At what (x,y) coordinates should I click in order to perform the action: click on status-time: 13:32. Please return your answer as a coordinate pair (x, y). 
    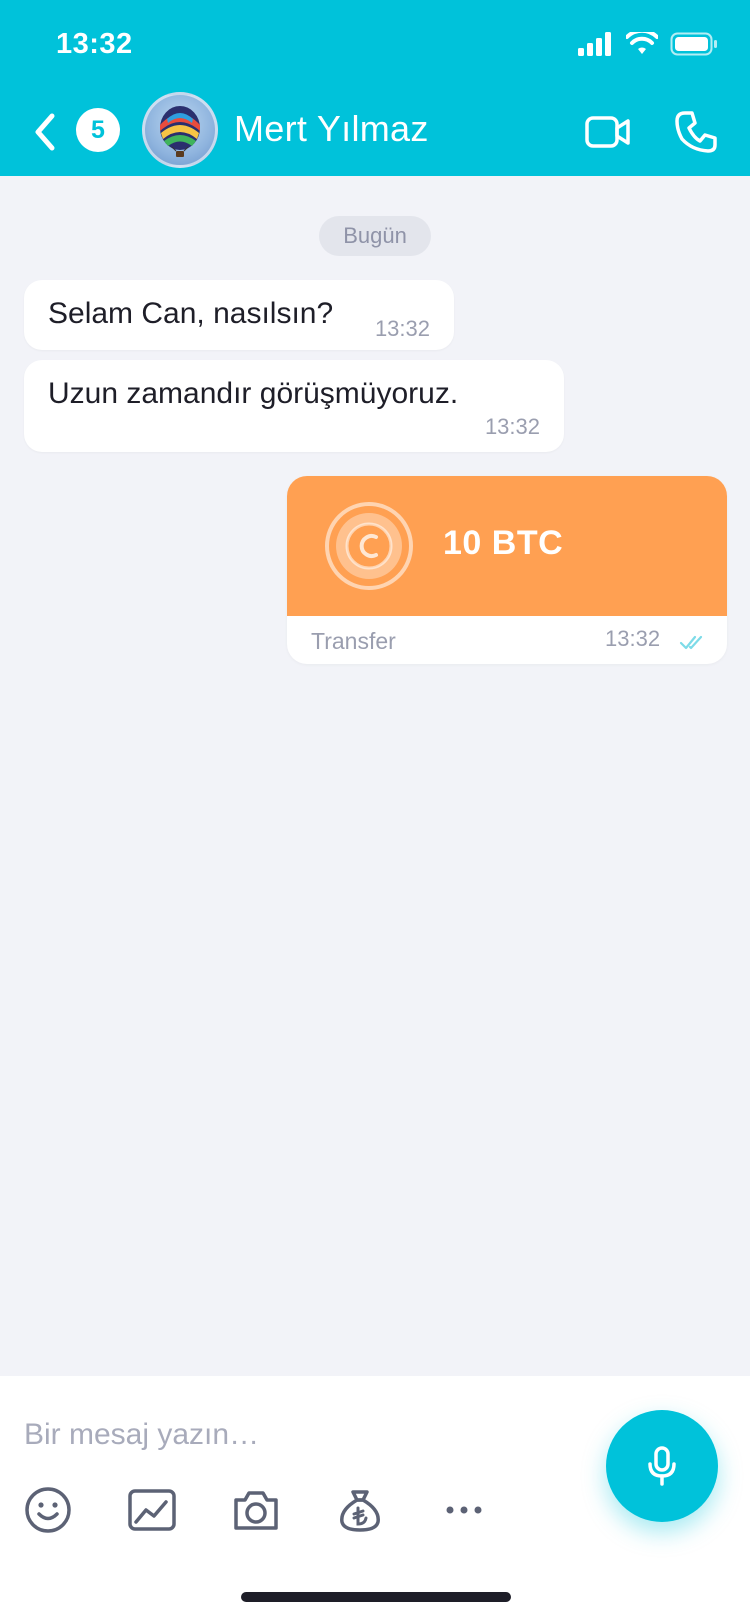
    Looking at the image, I should click on (94, 44).